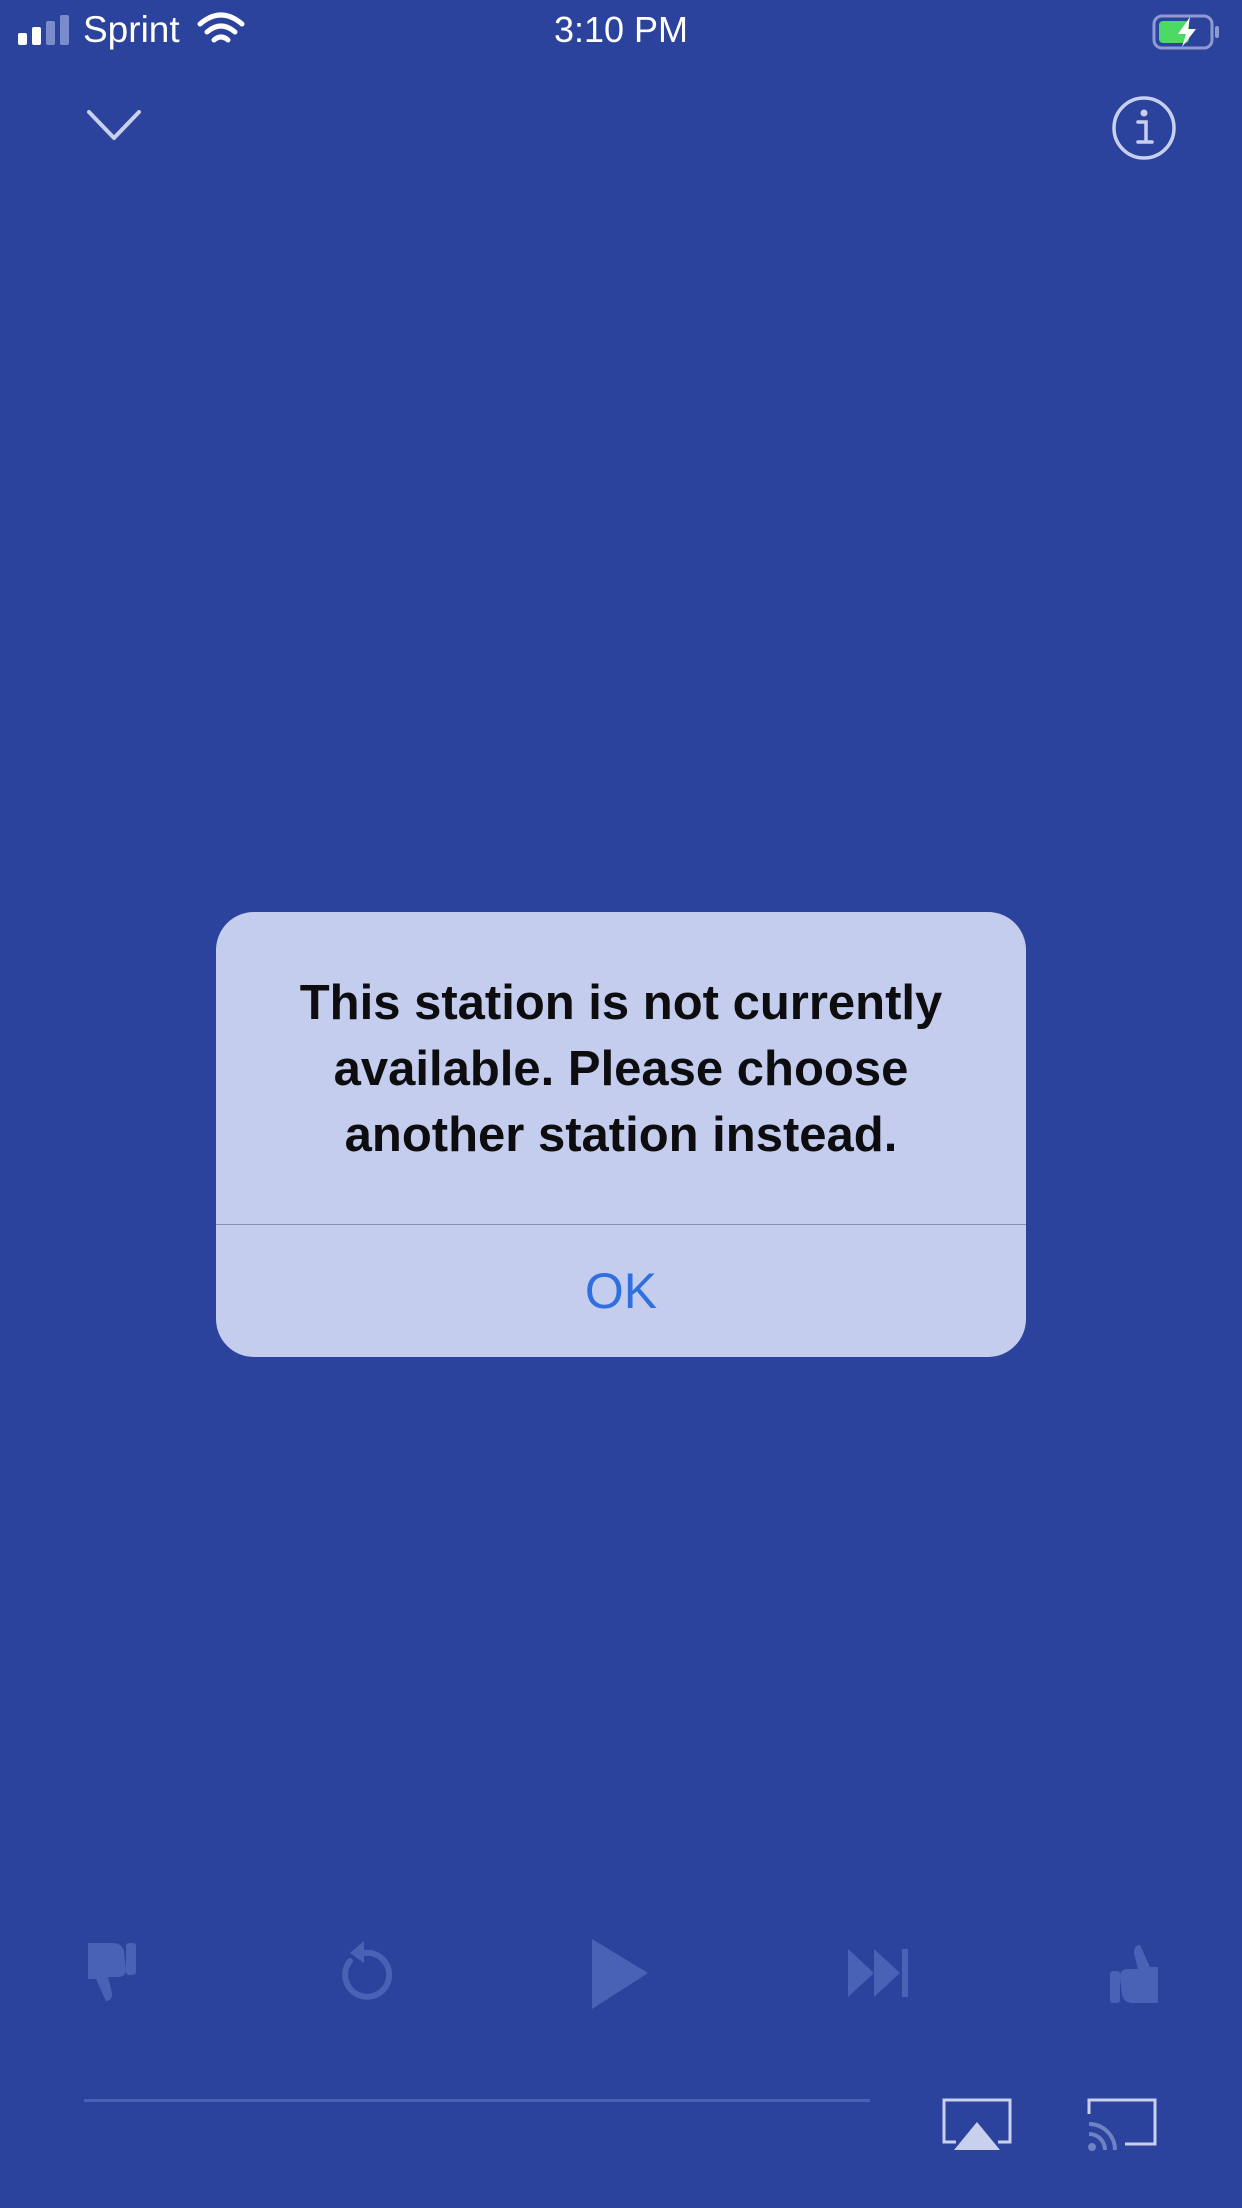 This screenshot has width=1242, height=2208. Describe the element at coordinates (619, 1973) in the screenshot. I see `play-icon` at that location.